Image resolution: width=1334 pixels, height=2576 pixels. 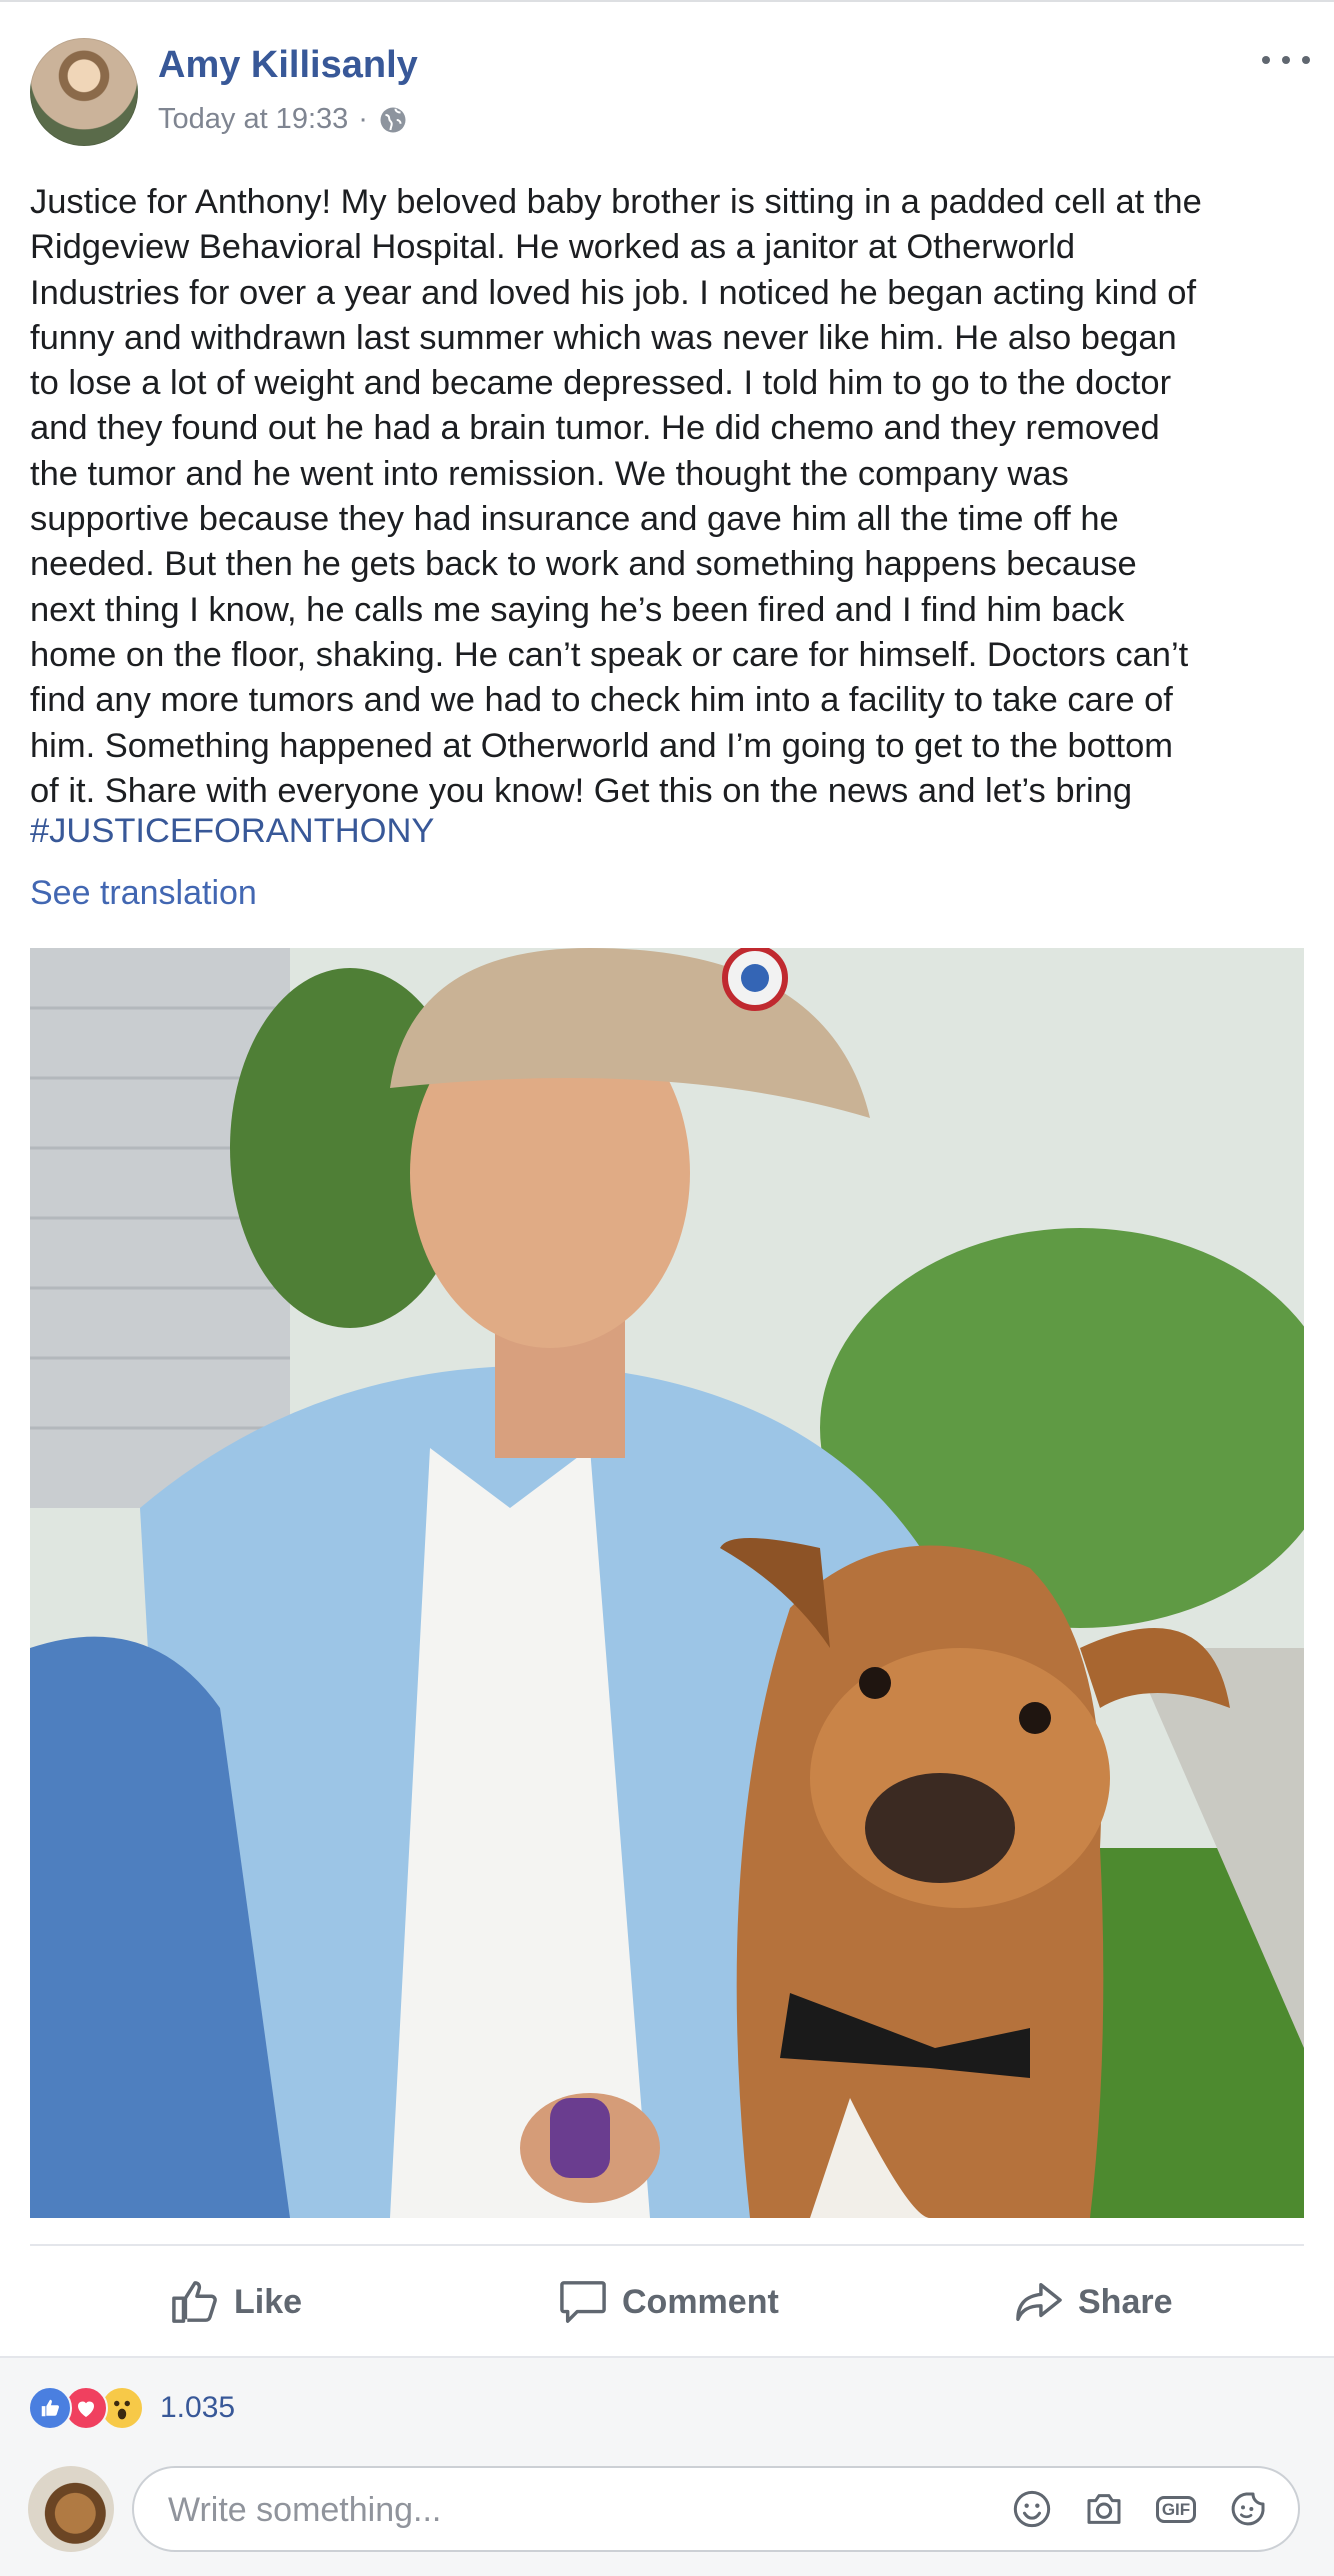 What do you see at coordinates (195, 2302) in the screenshot?
I see `thumbs-up-icon` at bounding box center [195, 2302].